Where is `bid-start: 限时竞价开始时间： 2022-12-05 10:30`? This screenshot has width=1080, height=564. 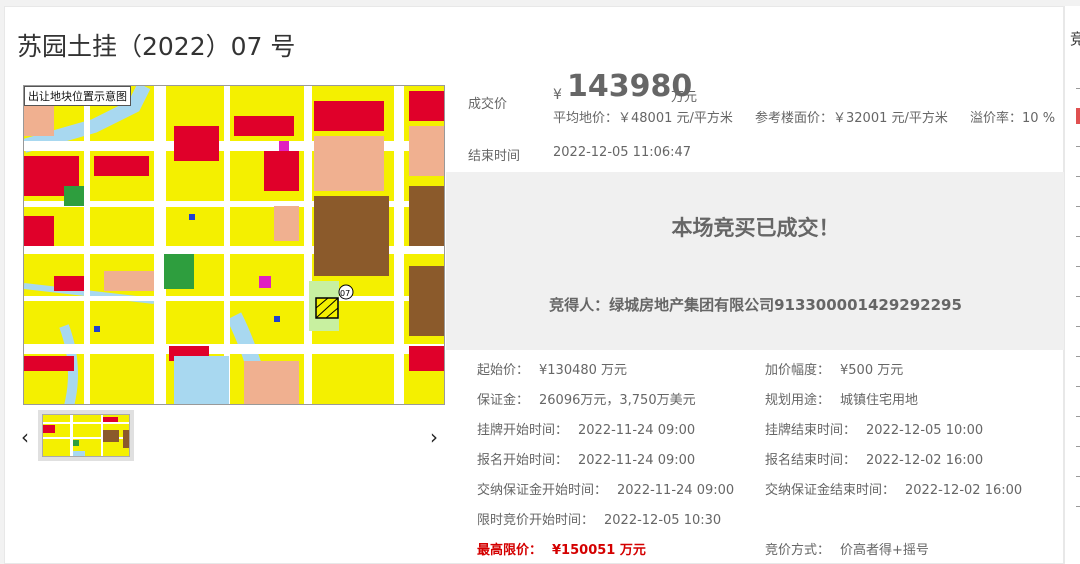
bid-start: 限时竞价开始时间： 2022-12-05 10:30 is located at coordinates (599, 518).